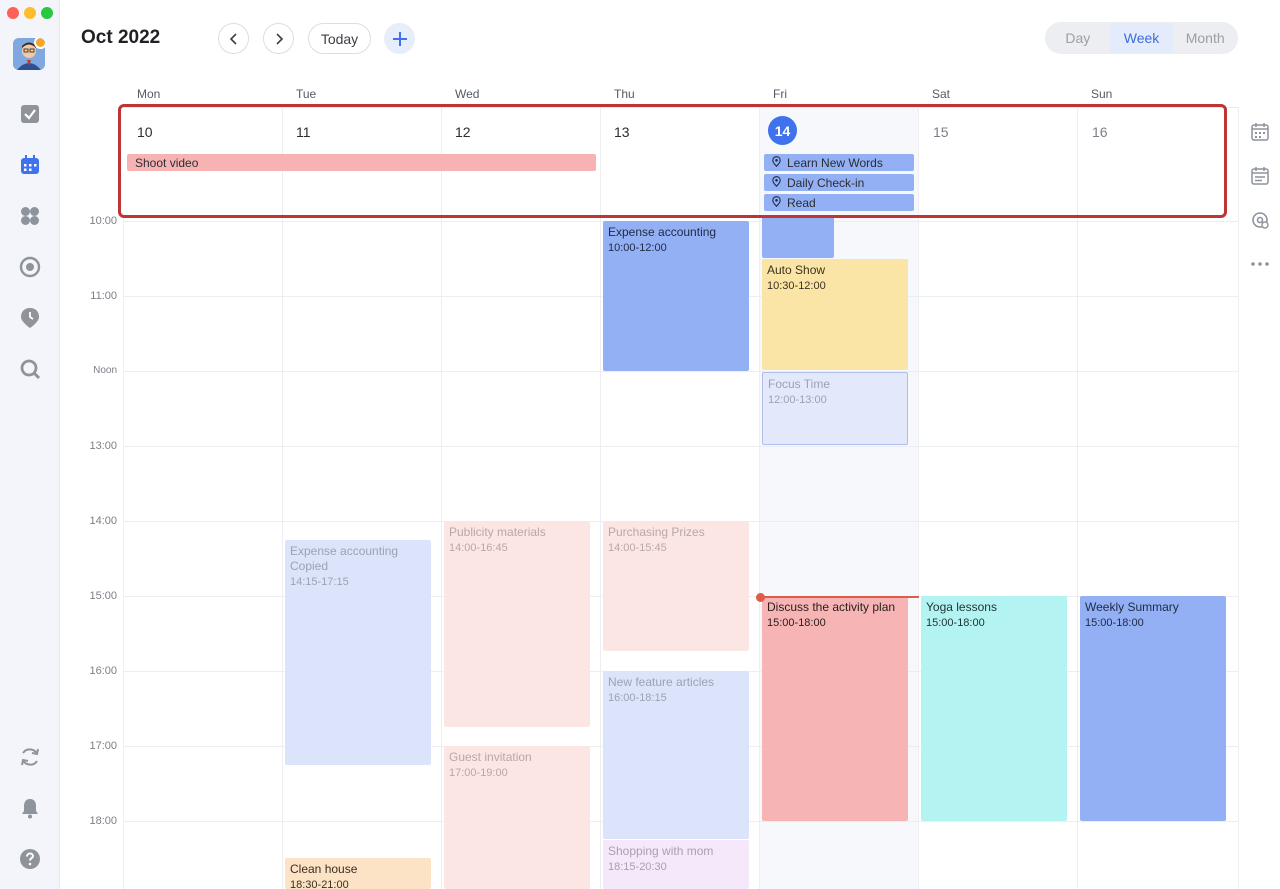 This screenshot has height=889, width=1280. What do you see at coordinates (344, 558) in the screenshot?
I see `event-title: Expense accounting Copied` at bounding box center [344, 558].